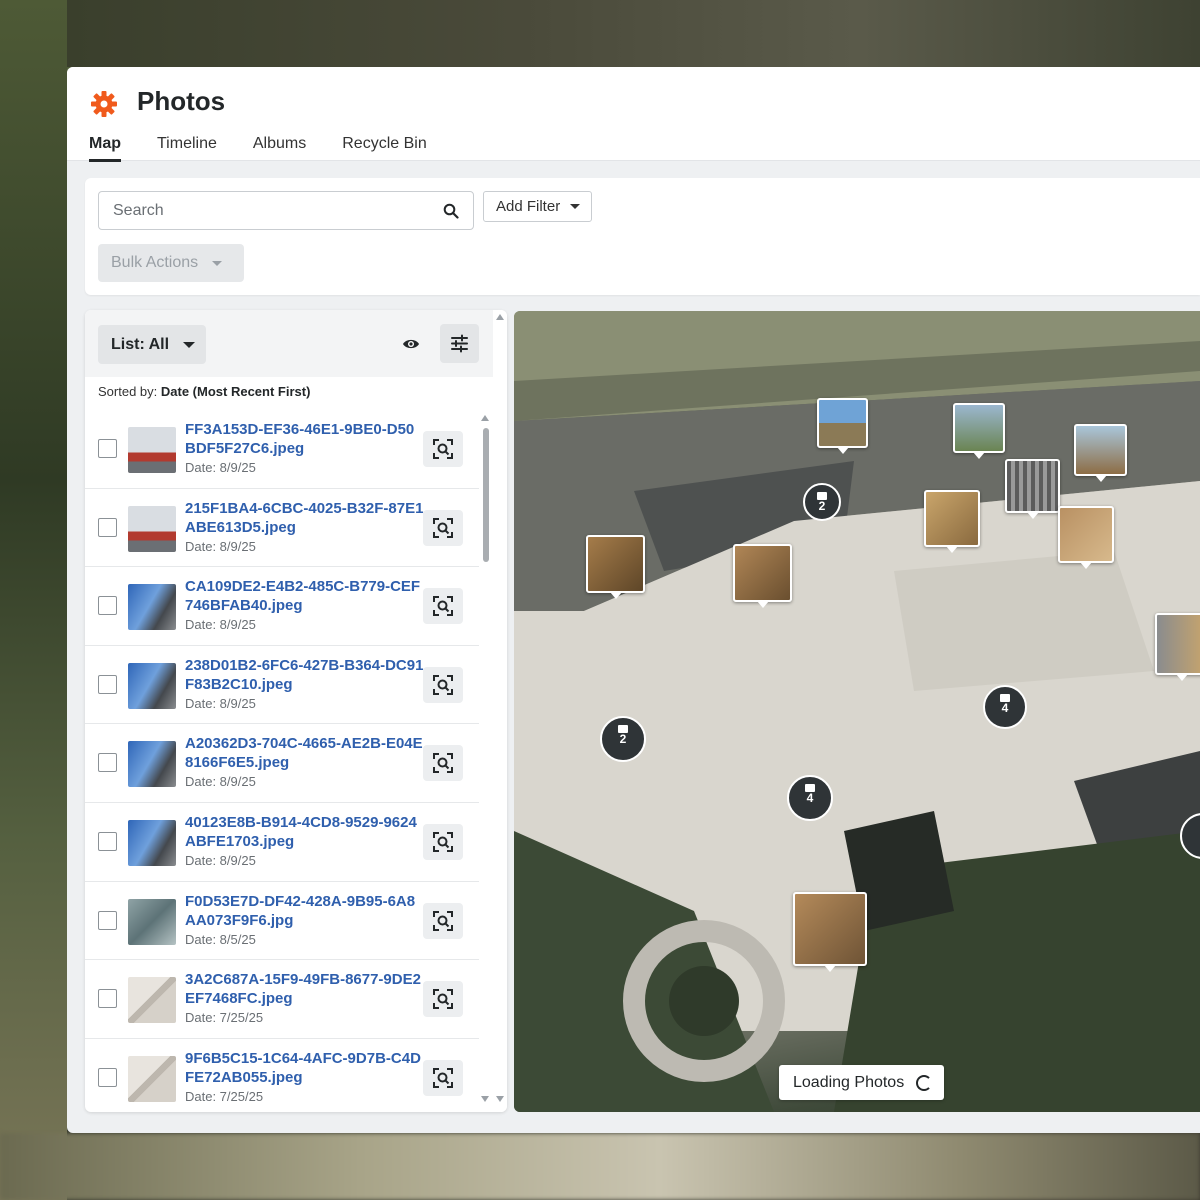 This screenshot has height=1200, width=1200. What do you see at coordinates (485, 418) in the screenshot?
I see `list-scroll-up-icon` at bounding box center [485, 418].